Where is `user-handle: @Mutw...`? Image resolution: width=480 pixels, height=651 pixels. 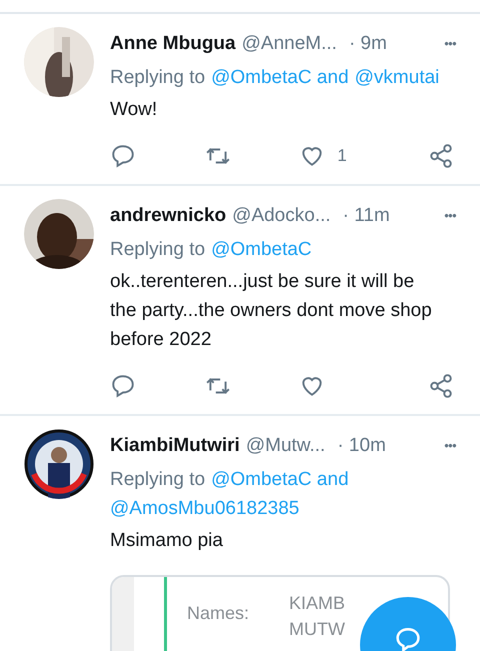
user-handle: @Mutw... is located at coordinates (286, 446).